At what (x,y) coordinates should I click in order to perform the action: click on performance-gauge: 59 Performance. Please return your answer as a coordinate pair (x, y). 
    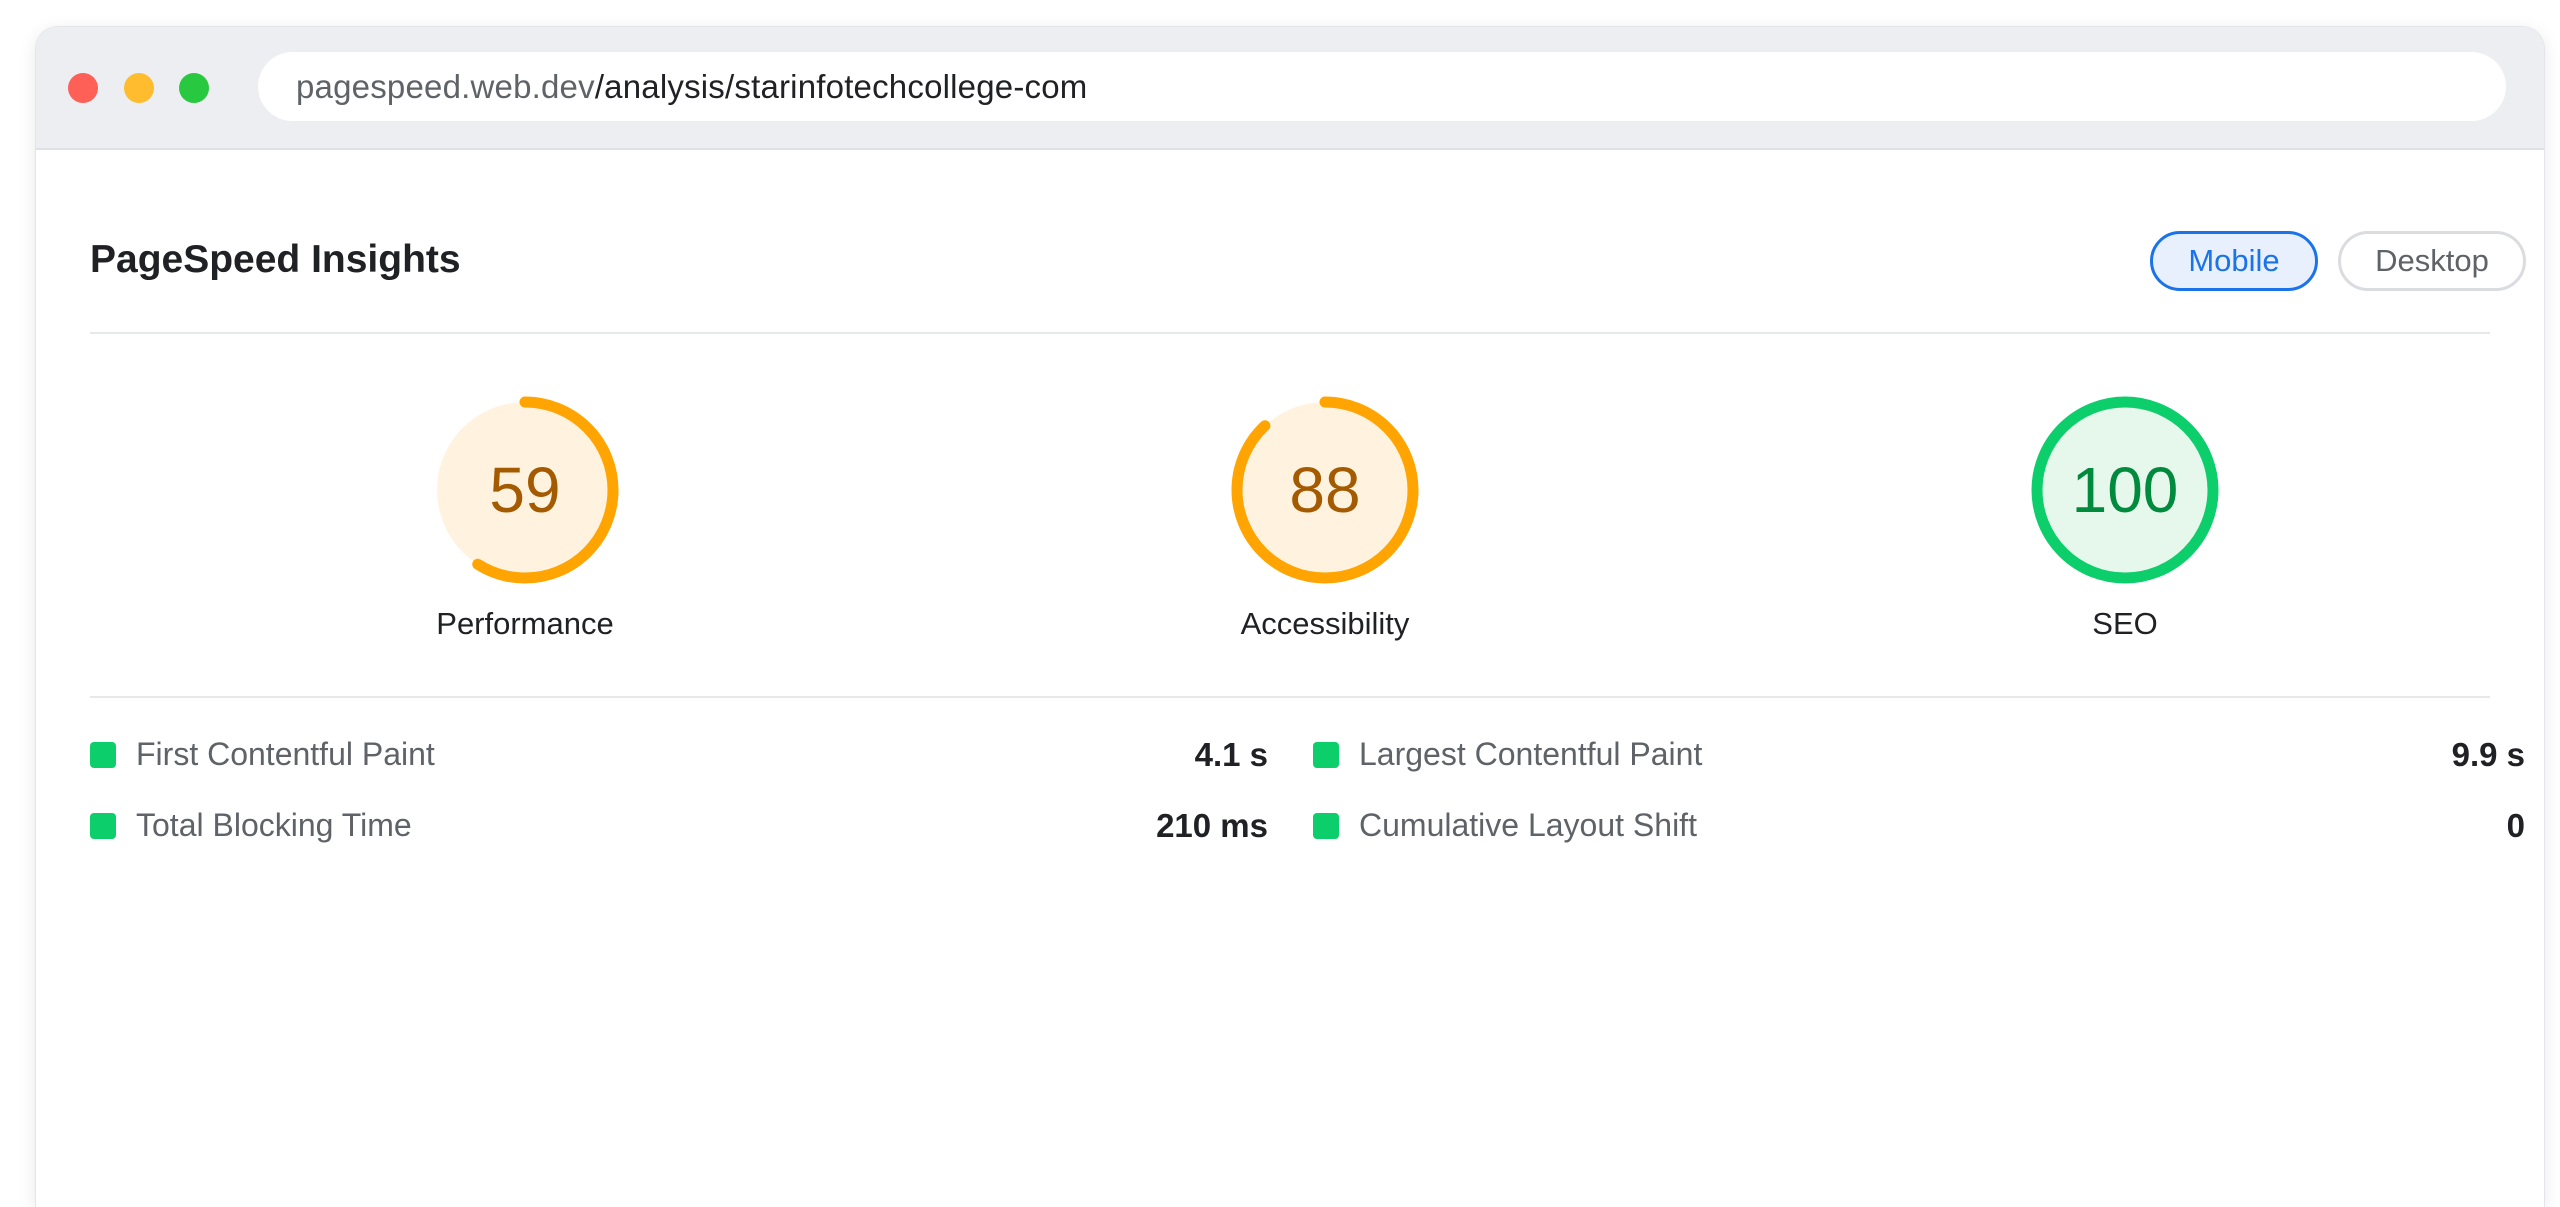
    Looking at the image, I should click on (525, 516).